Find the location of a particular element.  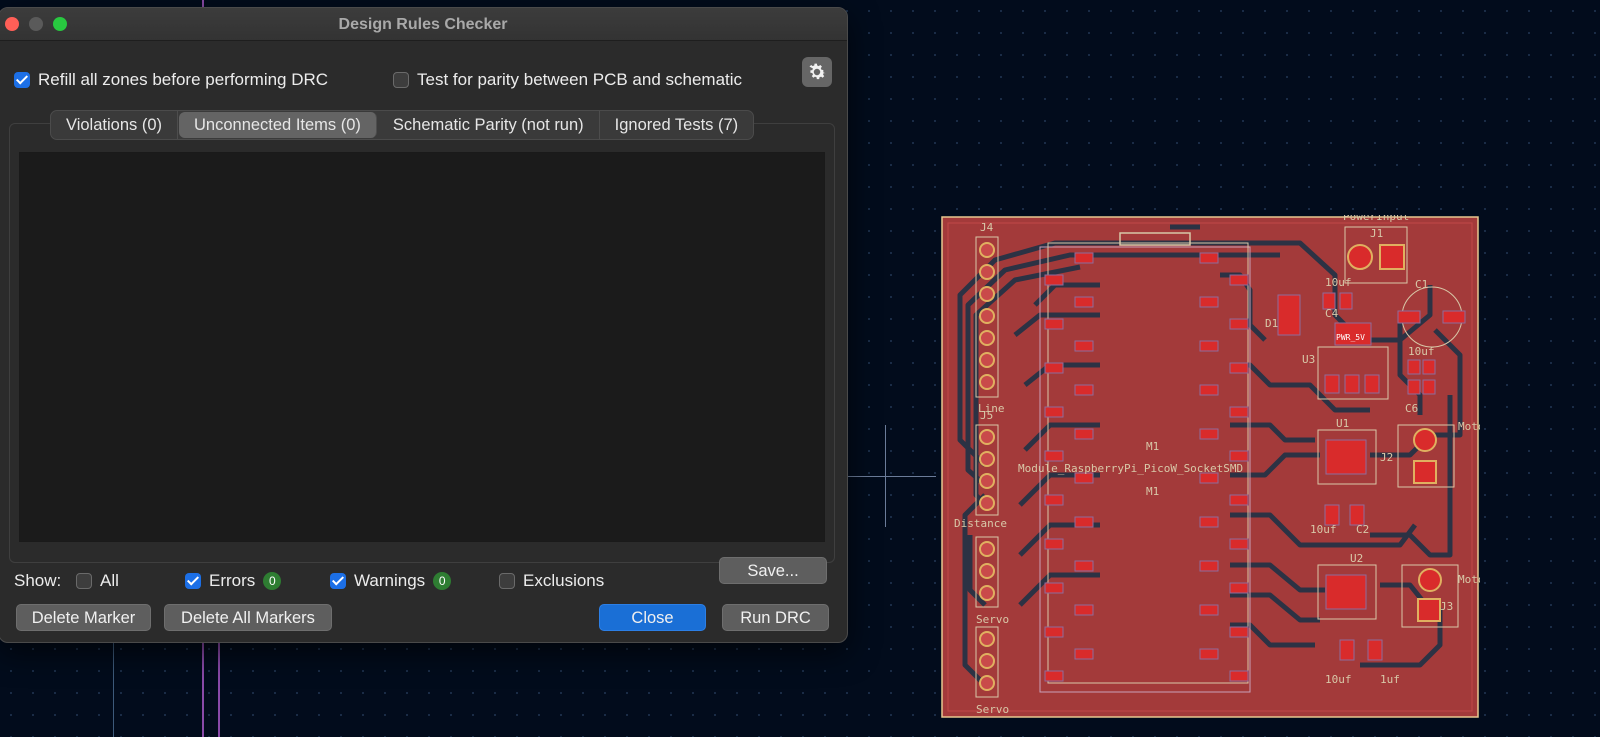

run-drc-button: Run DRC is located at coordinates (775, 617).